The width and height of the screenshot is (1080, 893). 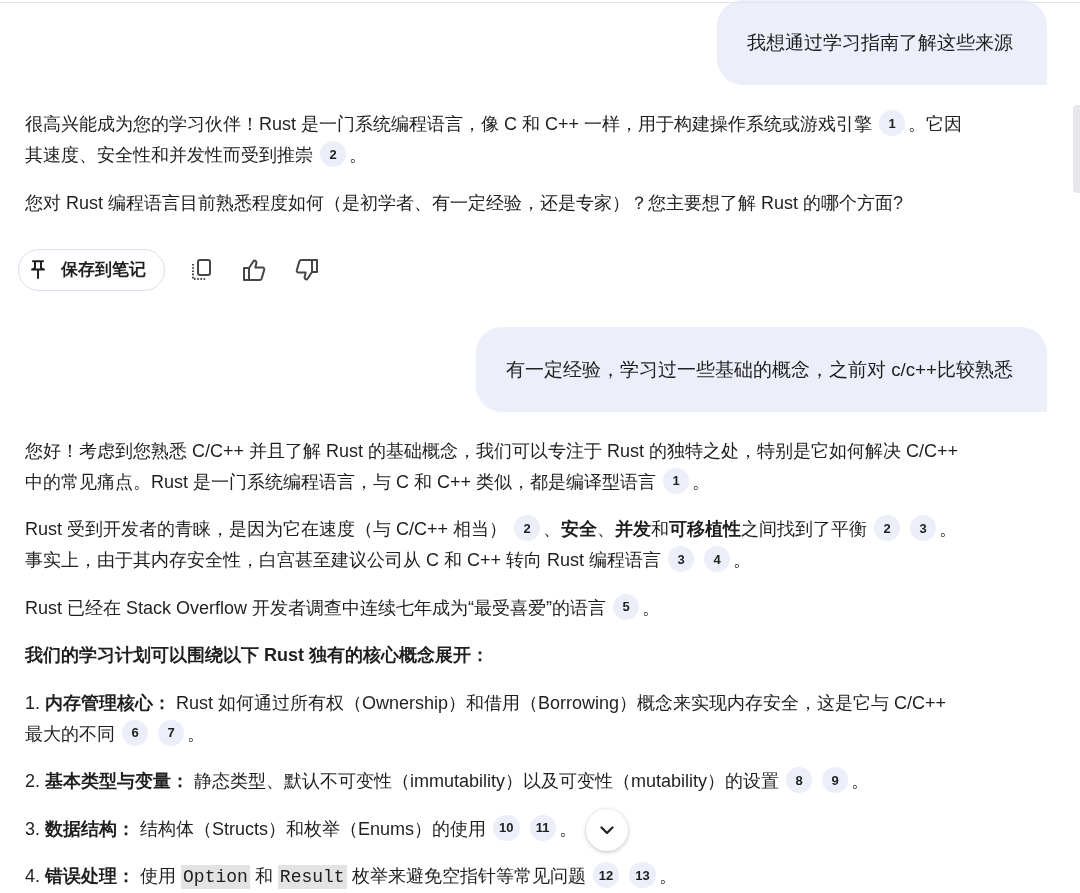 I want to click on copy-icon, so click(x=201, y=269).